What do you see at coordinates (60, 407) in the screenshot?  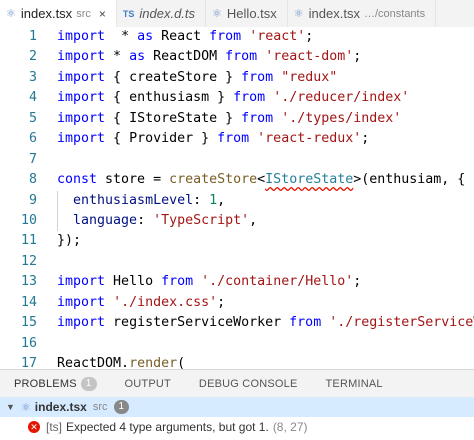 I see `problems-file-label: index.tsx` at bounding box center [60, 407].